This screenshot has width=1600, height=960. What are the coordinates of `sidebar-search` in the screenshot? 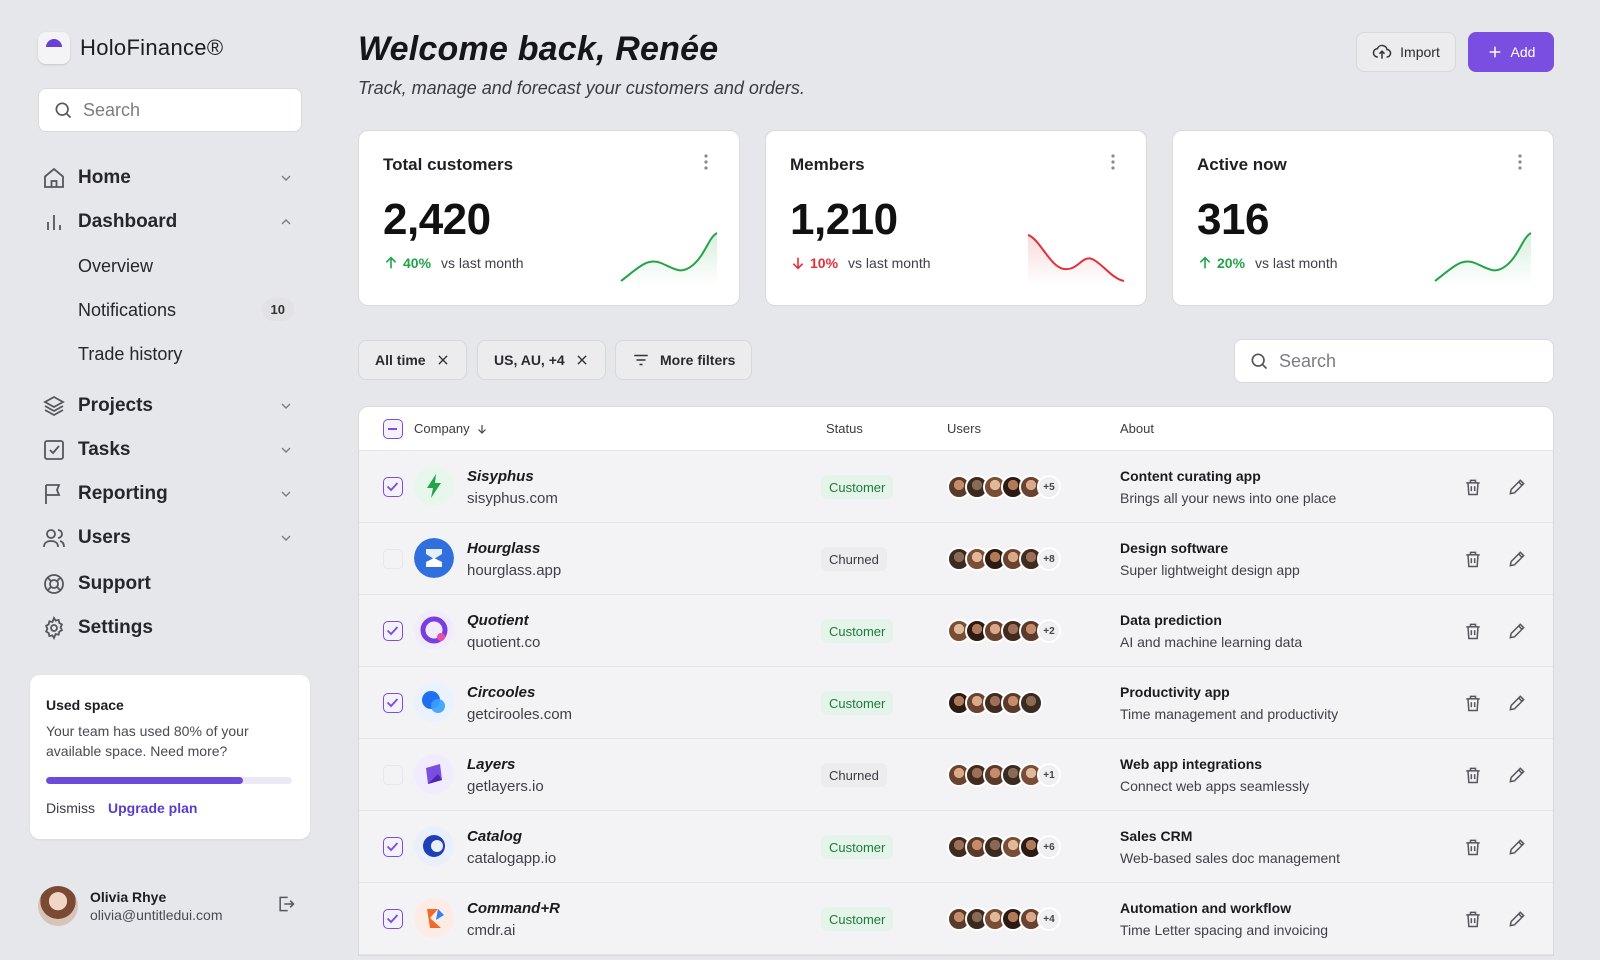 It's located at (170, 110).